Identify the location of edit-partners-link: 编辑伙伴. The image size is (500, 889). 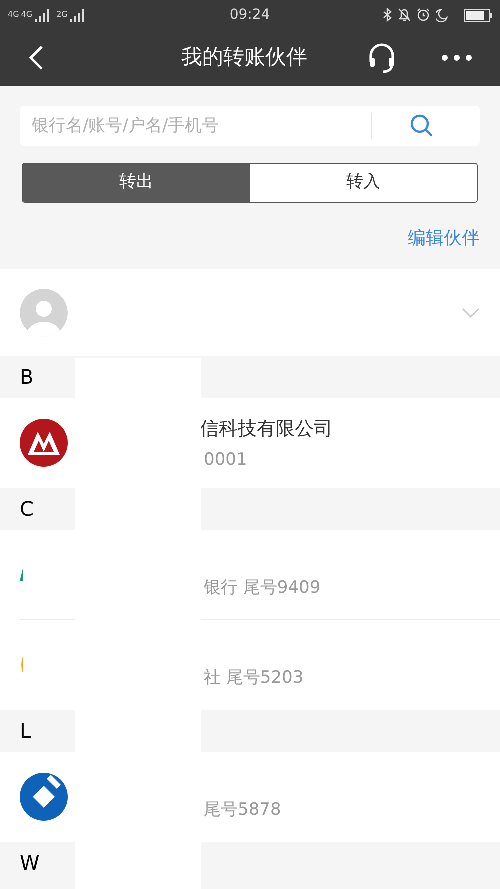
(444, 238).